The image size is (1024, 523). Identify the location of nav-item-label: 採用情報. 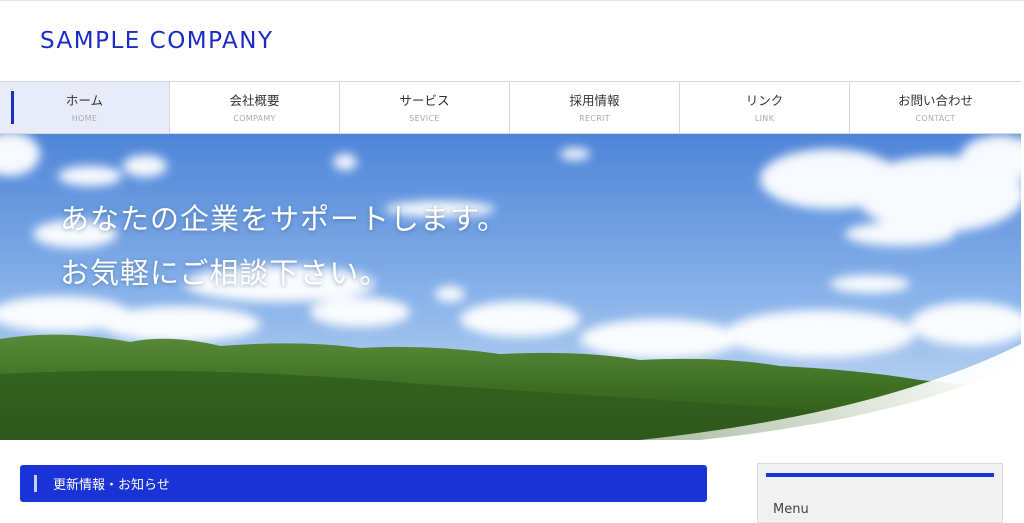
(594, 100).